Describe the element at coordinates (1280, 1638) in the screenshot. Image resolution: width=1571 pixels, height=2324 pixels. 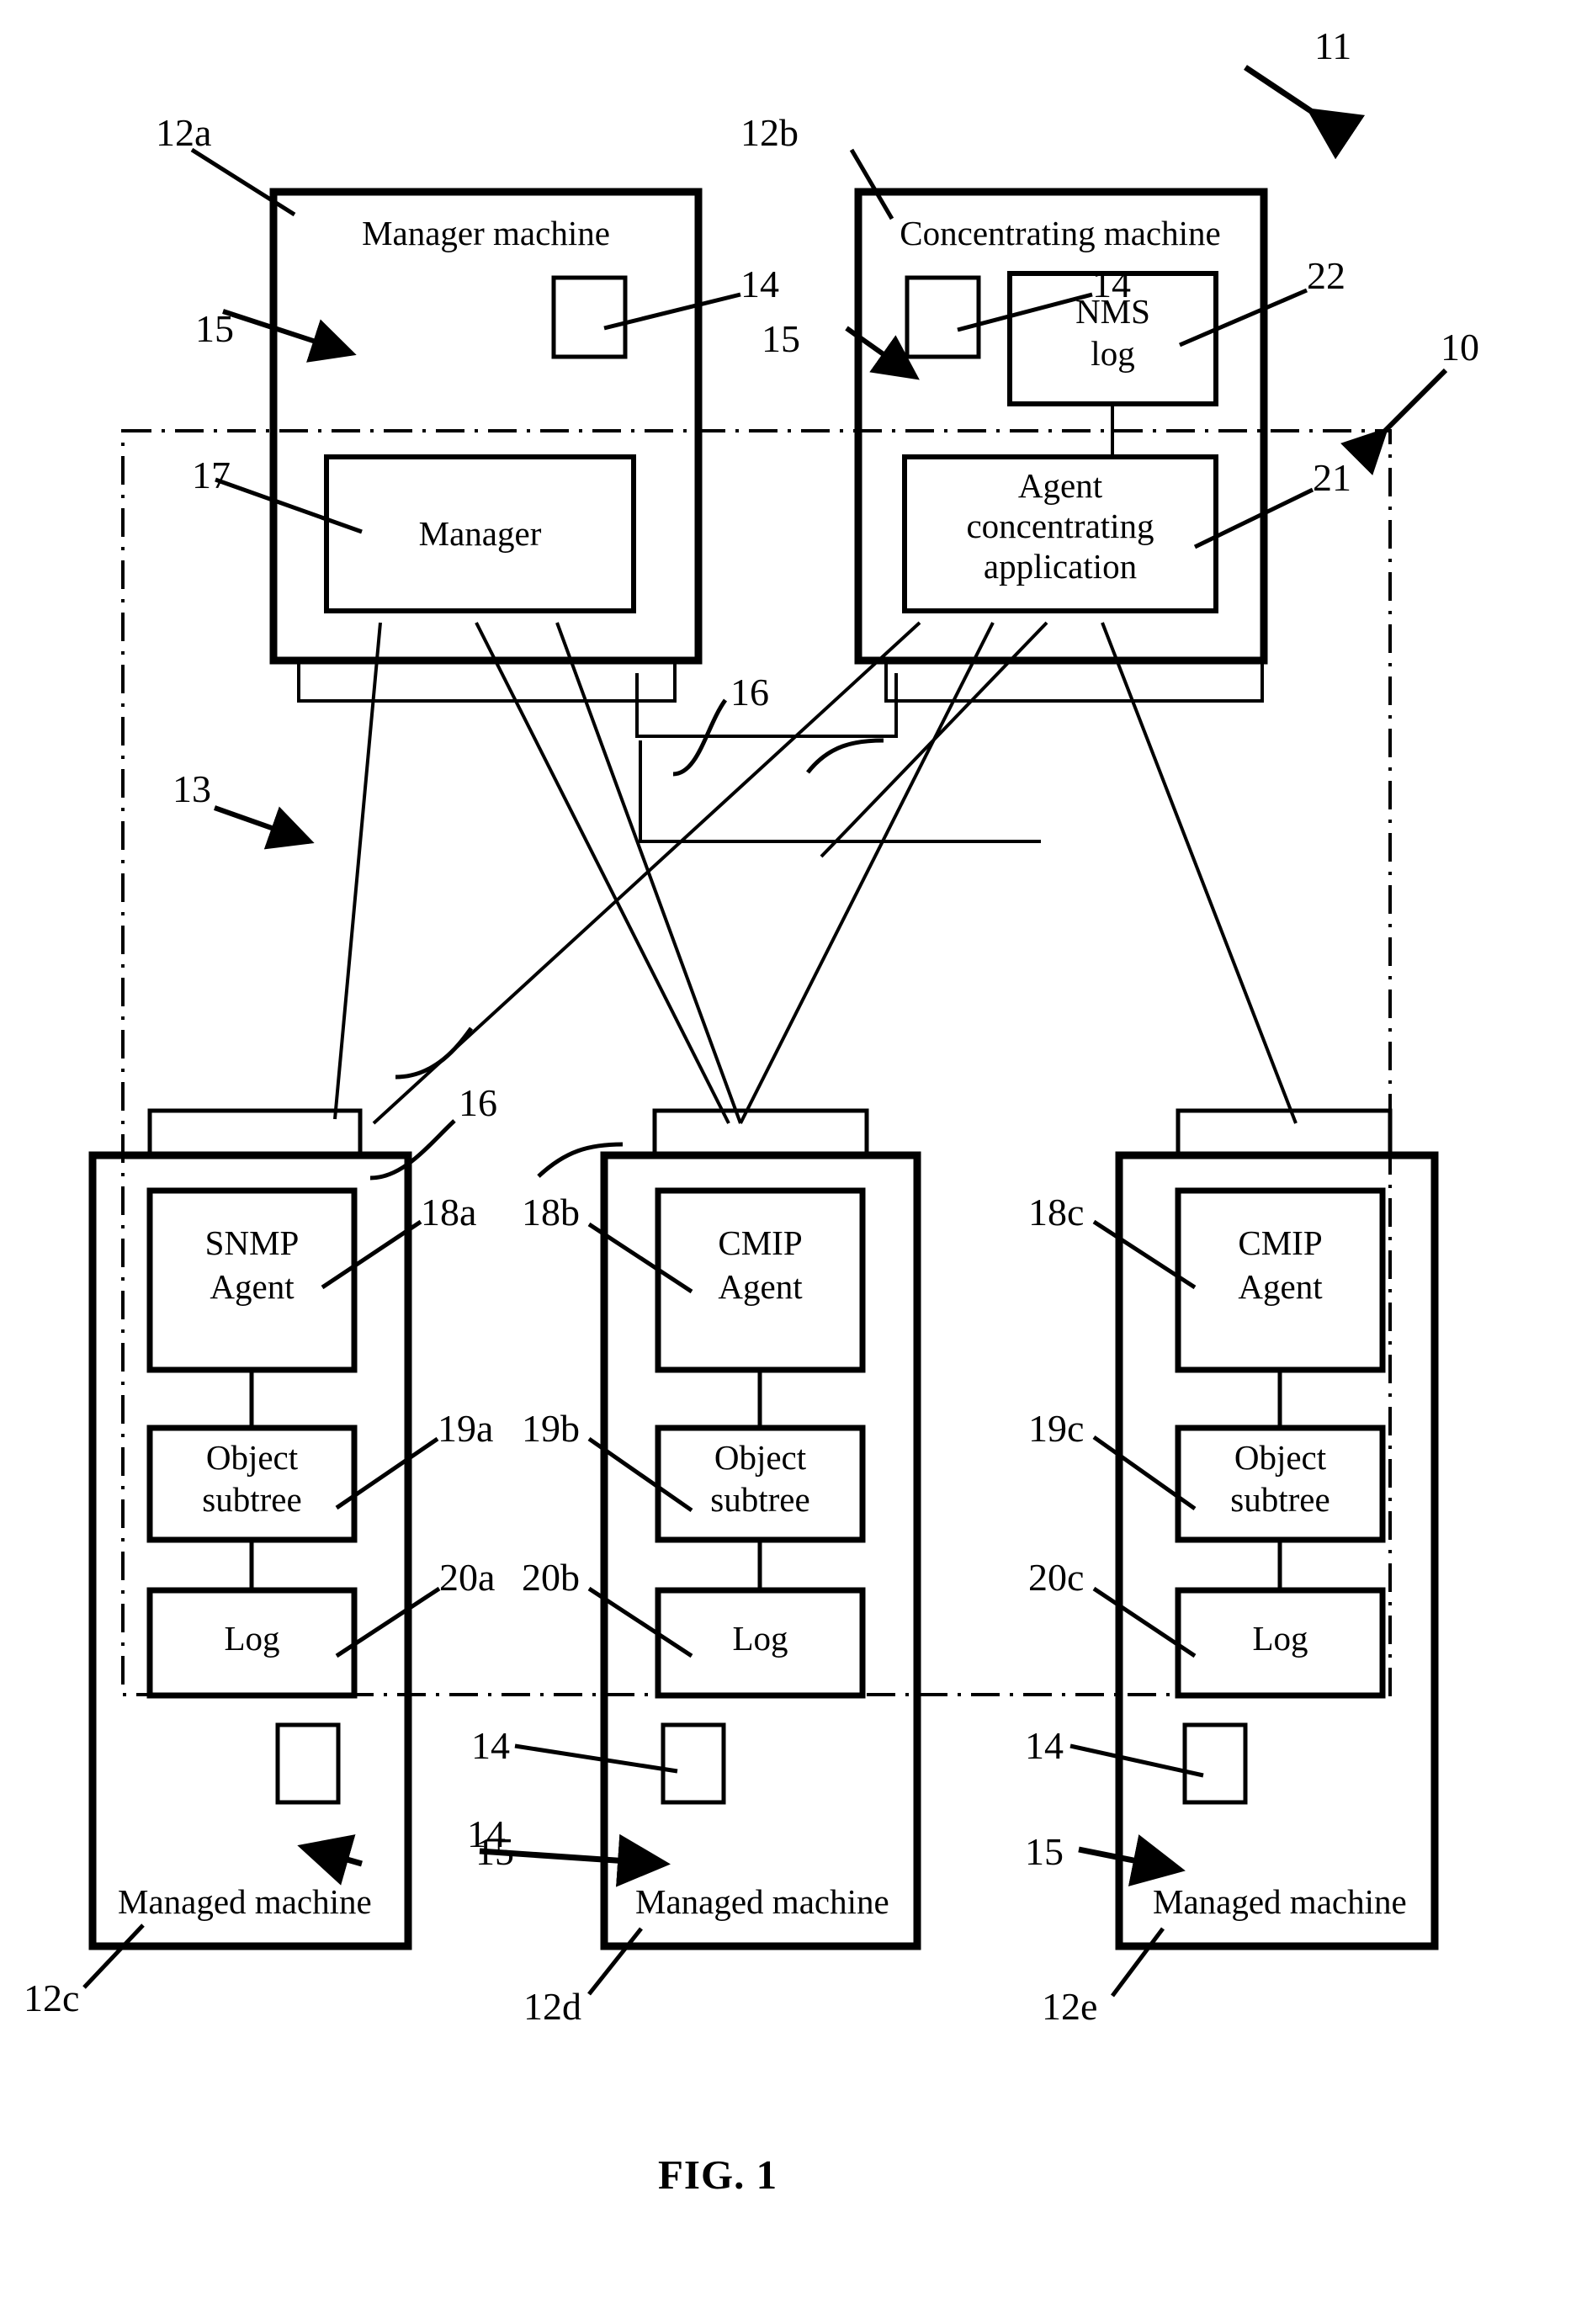
I see `log-label-12e: Log` at that location.